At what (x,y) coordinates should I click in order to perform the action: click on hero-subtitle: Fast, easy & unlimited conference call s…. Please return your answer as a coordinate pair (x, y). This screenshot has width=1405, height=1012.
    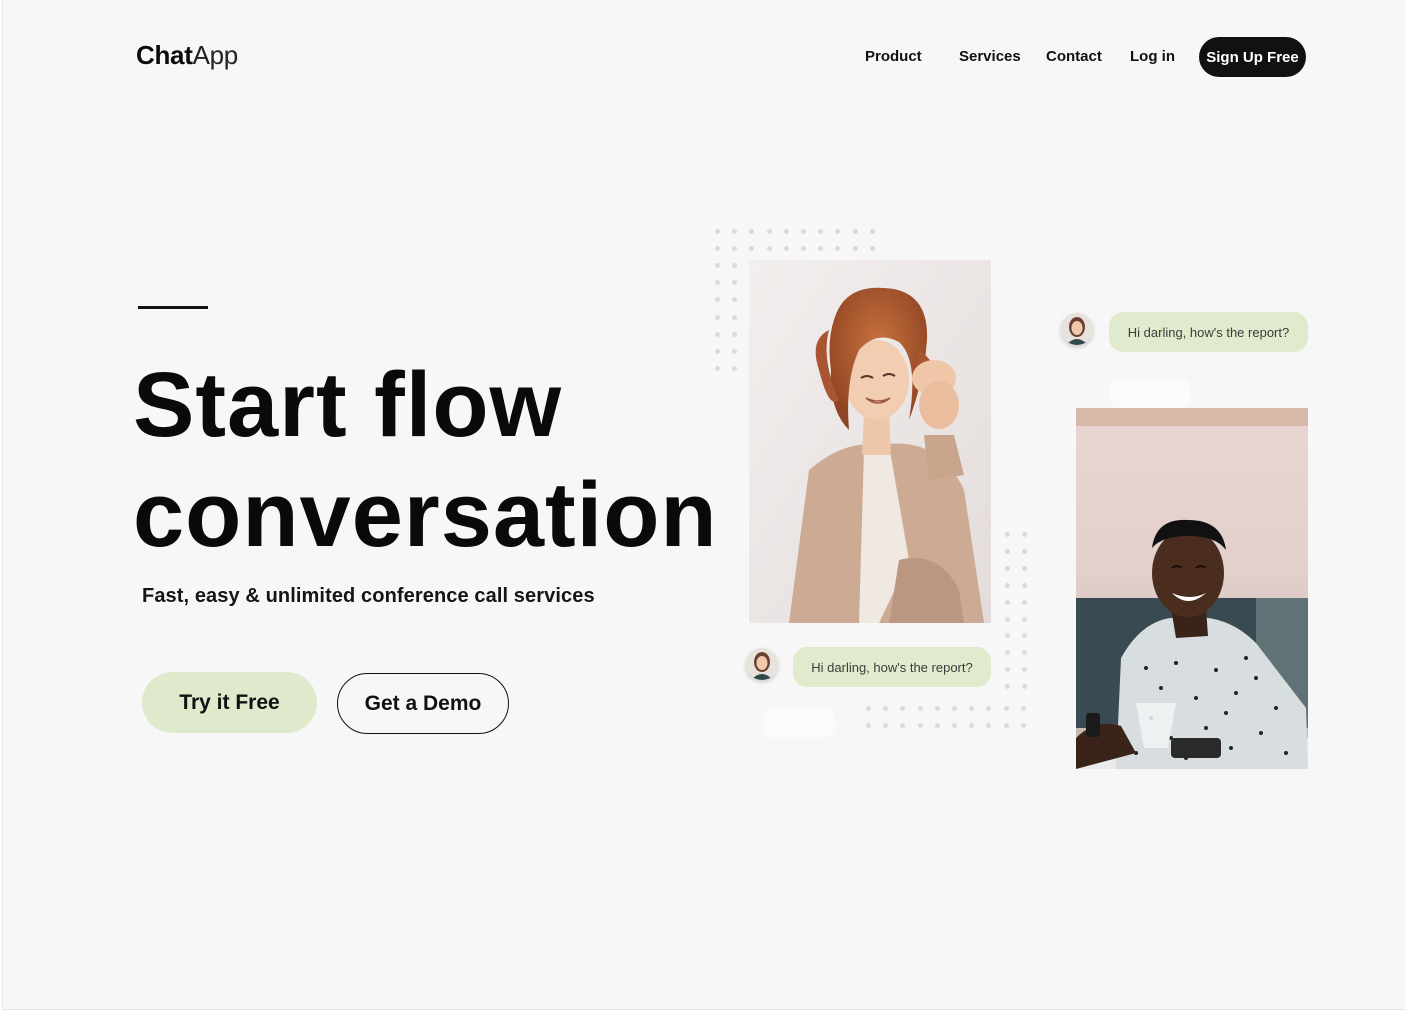
    Looking at the image, I should click on (368, 596).